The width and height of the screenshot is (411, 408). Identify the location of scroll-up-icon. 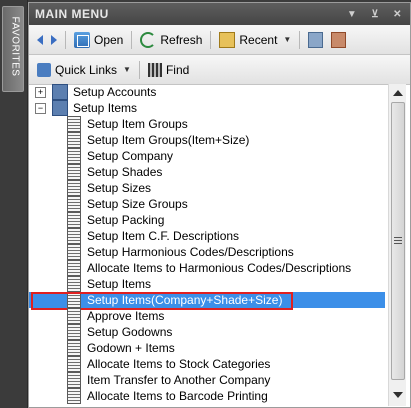
(398, 93).